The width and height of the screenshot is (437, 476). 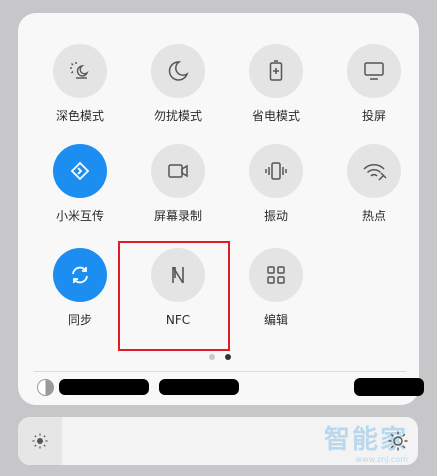 I want to click on dark-mode-icon, so click(x=80, y=71).